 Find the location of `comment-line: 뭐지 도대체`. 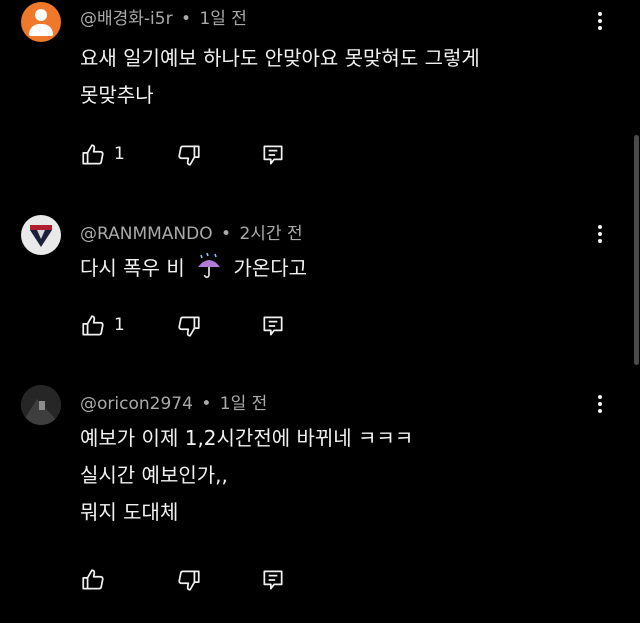

comment-line: 뭐지 도대체 is located at coordinates (129, 512).